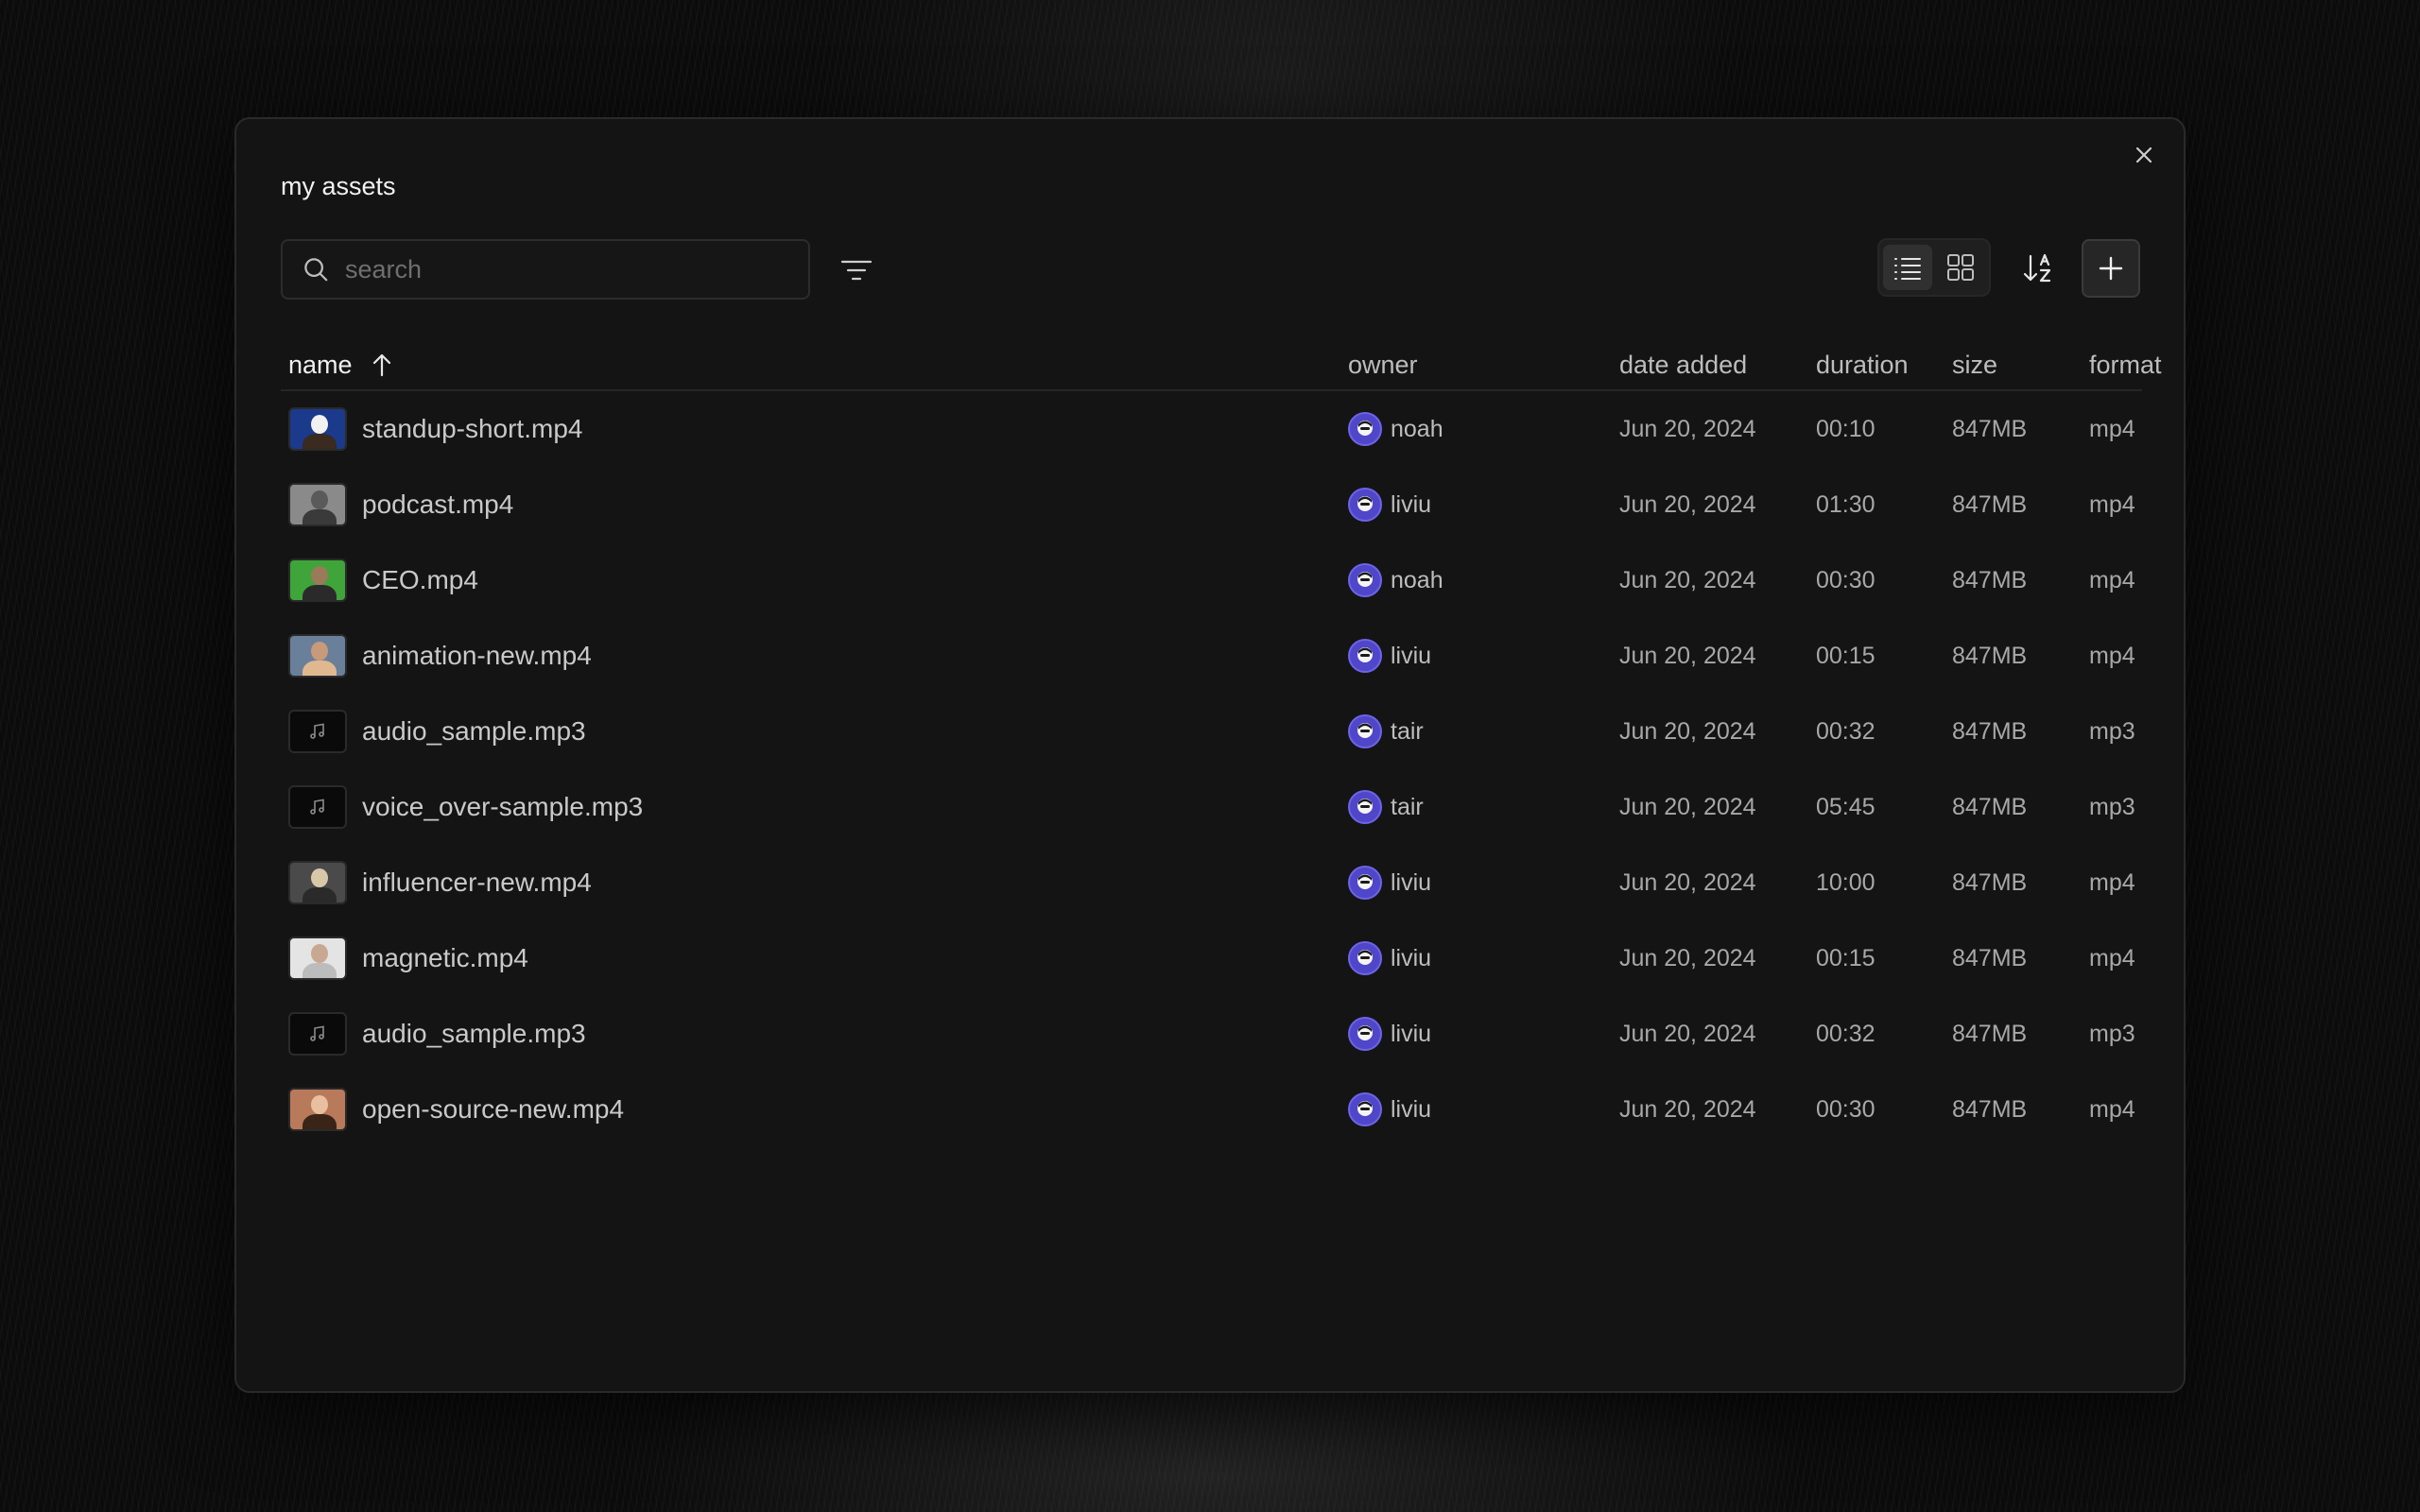 This screenshot has width=2420, height=1512. I want to click on asset-name: CEO.mp4, so click(420, 580).